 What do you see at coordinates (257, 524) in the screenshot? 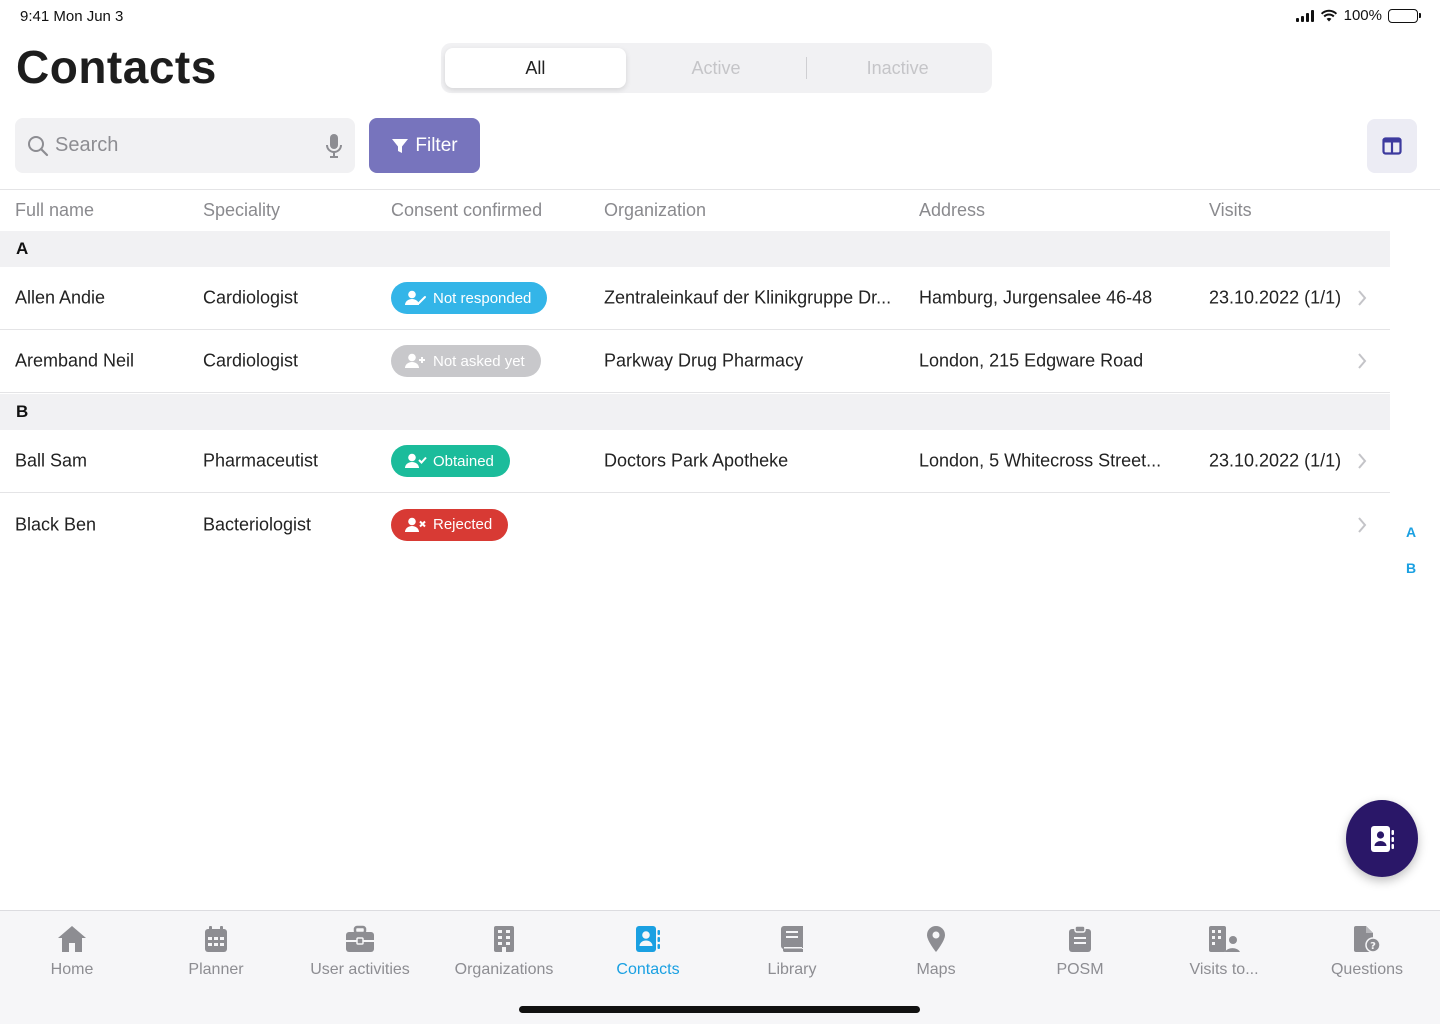
I see `contact-speciality: Bacteriologist` at bounding box center [257, 524].